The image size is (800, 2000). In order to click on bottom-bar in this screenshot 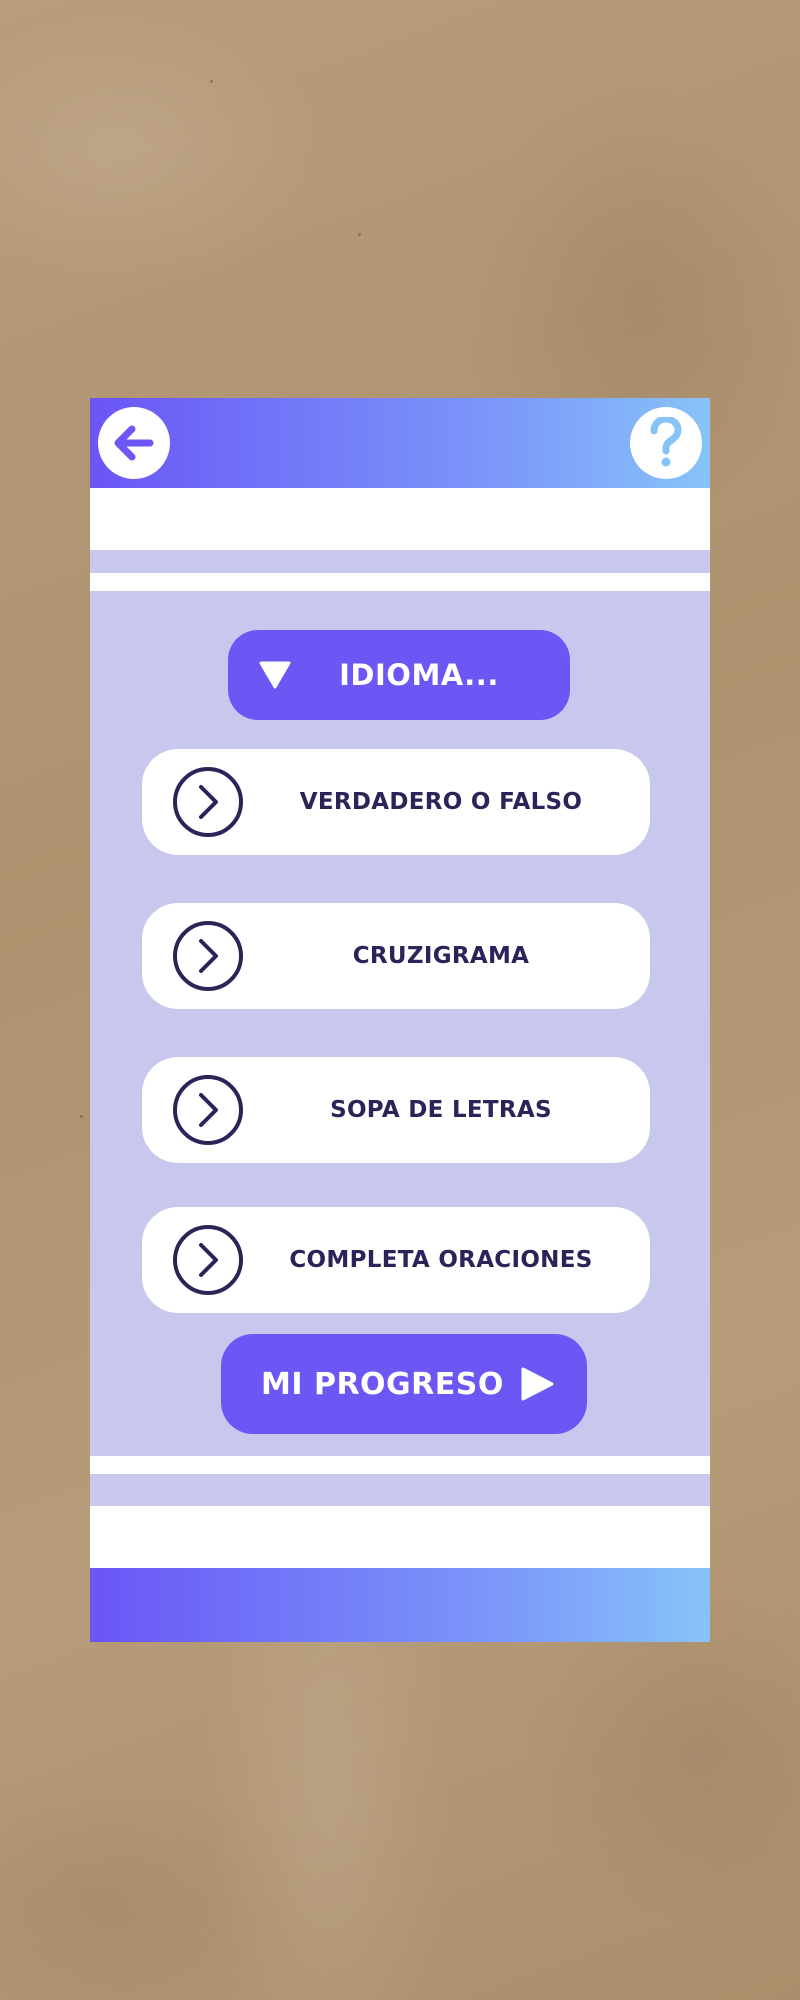, I will do `click(400, 1605)`.